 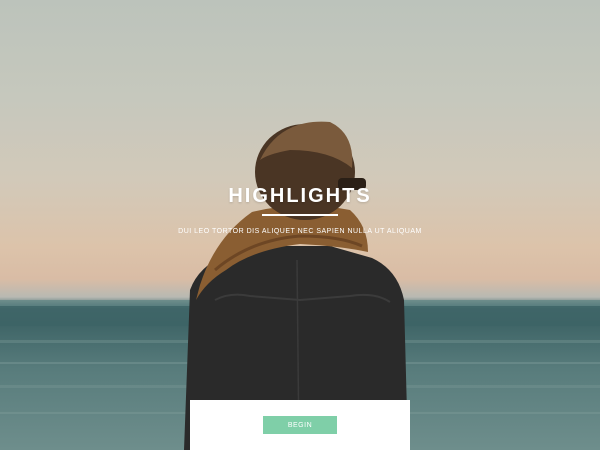 What do you see at coordinates (300, 215) in the screenshot?
I see `title-divider` at bounding box center [300, 215].